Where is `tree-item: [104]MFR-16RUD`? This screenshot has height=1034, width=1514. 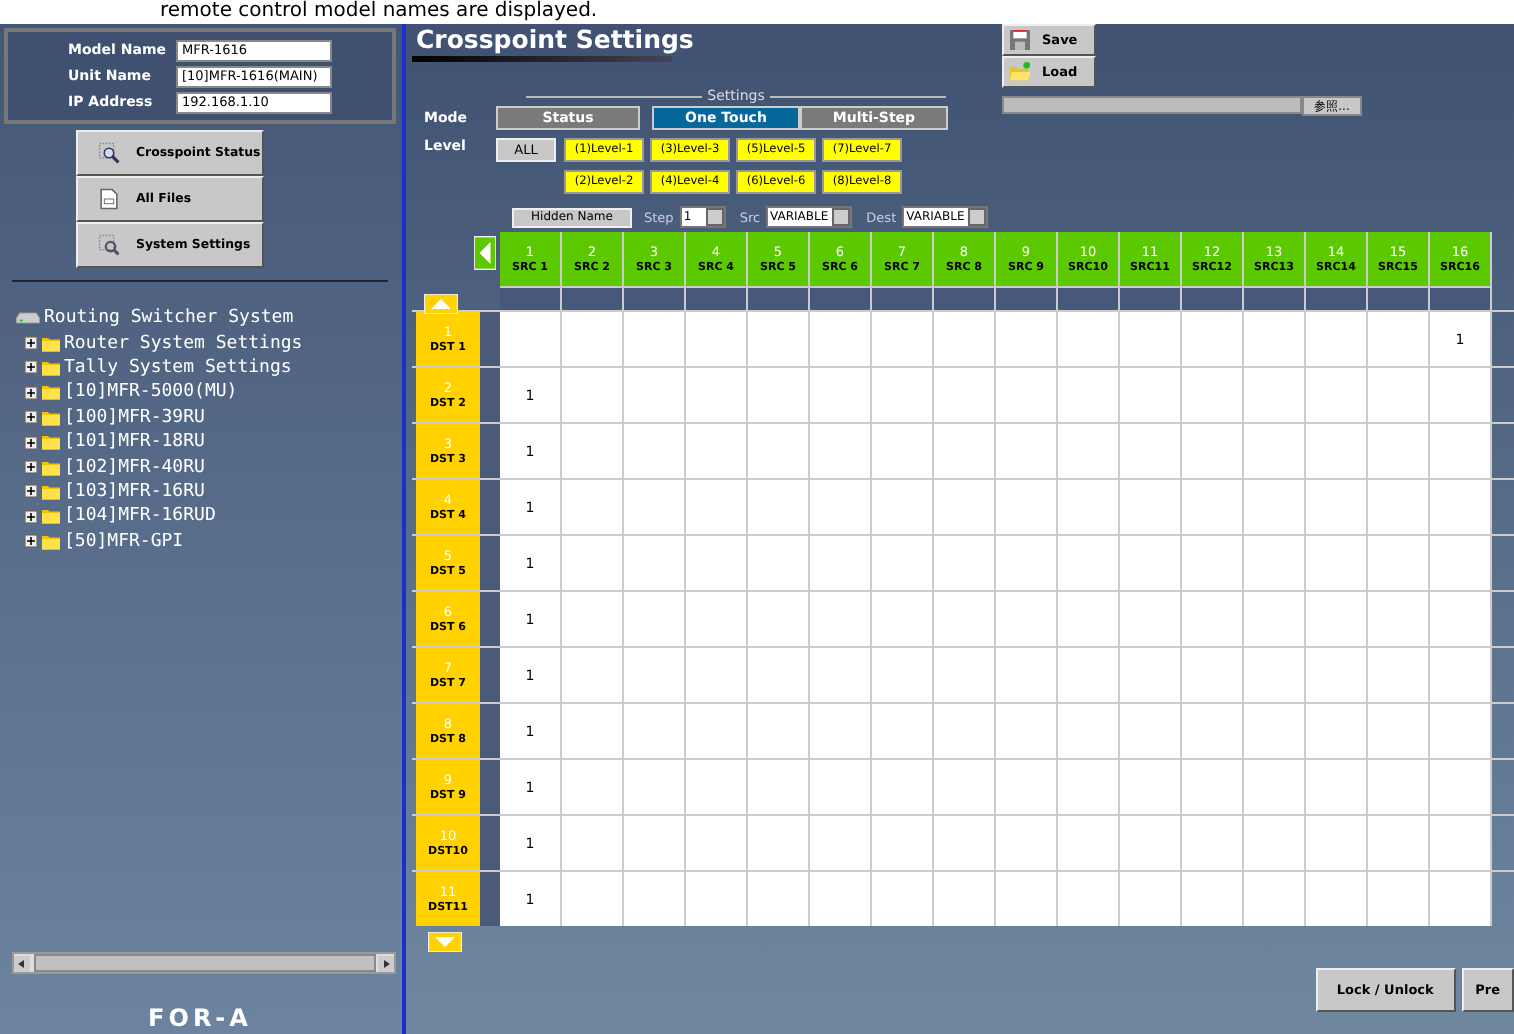
tree-item: [104]MFR-16RUD is located at coordinates (140, 516).